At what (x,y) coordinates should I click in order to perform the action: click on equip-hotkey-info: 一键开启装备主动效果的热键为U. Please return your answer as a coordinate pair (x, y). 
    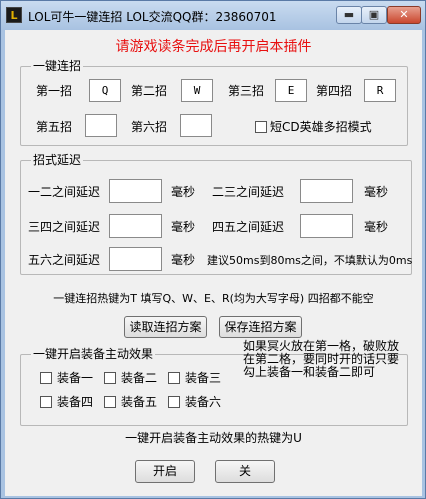
    Looking at the image, I should click on (213, 438).